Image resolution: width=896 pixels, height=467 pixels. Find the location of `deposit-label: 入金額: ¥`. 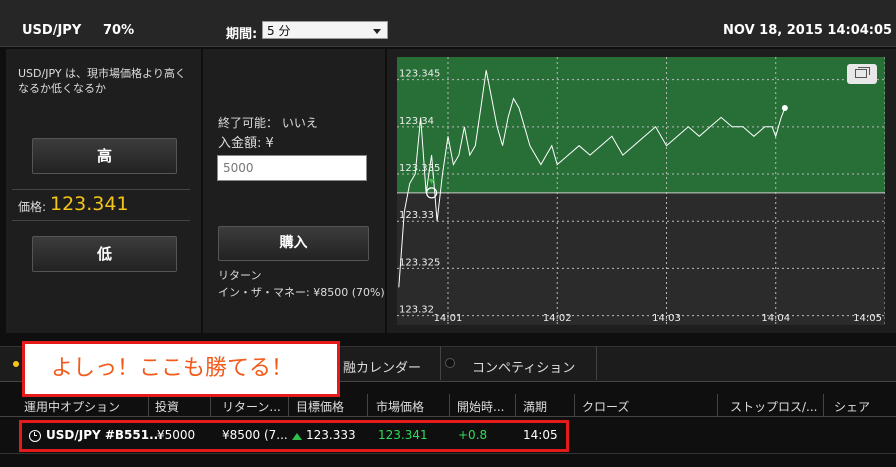

deposit-label: 入金額: ¥ is located at coordinates (246, 143).